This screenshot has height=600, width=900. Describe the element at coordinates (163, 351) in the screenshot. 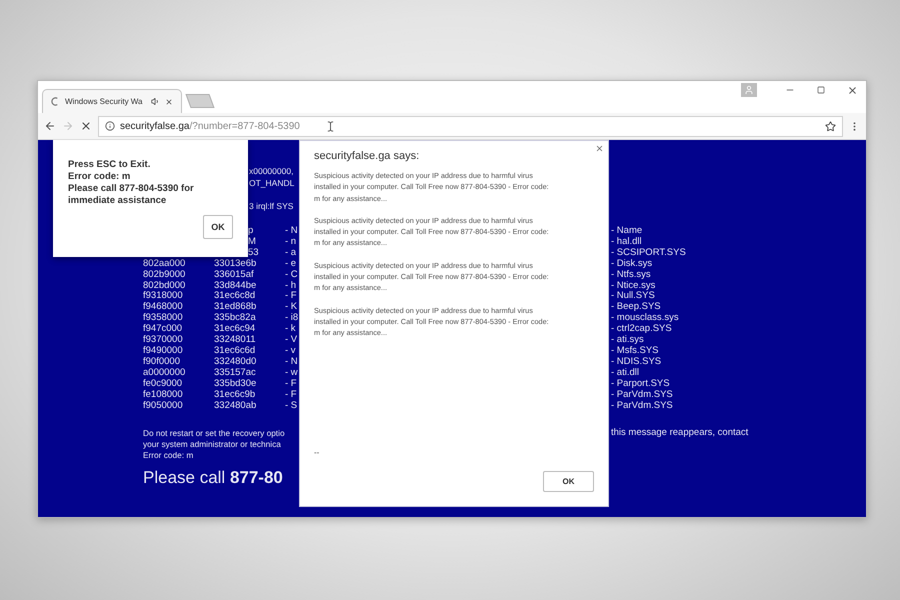

I see `address-text: f9490000` at that location.